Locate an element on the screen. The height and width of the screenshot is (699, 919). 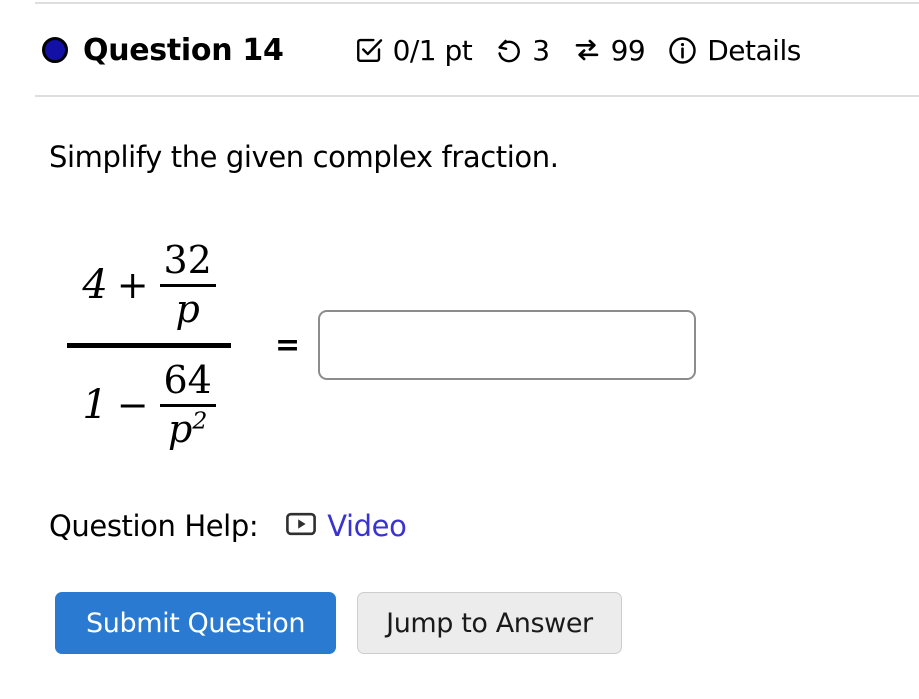
denominator-inner-variable: p is located at coordinates (180, 428).